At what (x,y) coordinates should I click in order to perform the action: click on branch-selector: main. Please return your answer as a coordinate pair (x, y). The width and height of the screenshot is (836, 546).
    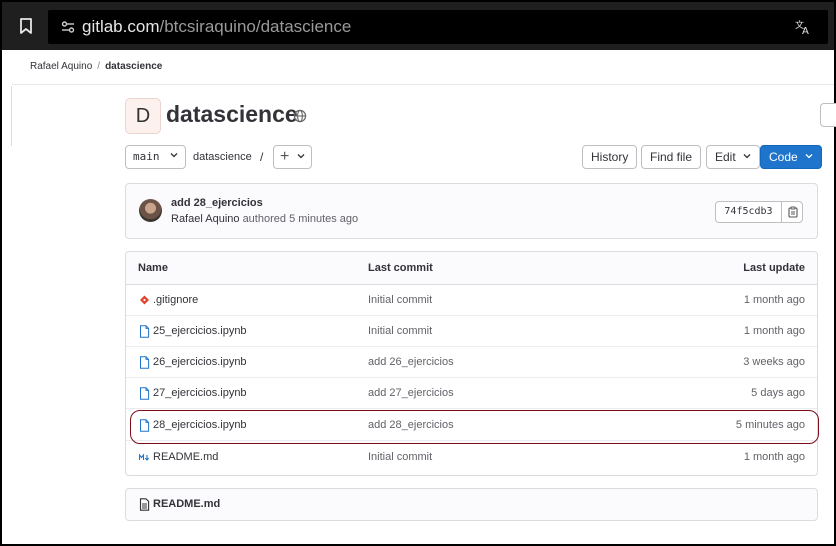
    Looking at the image, I should click on (156, 157).